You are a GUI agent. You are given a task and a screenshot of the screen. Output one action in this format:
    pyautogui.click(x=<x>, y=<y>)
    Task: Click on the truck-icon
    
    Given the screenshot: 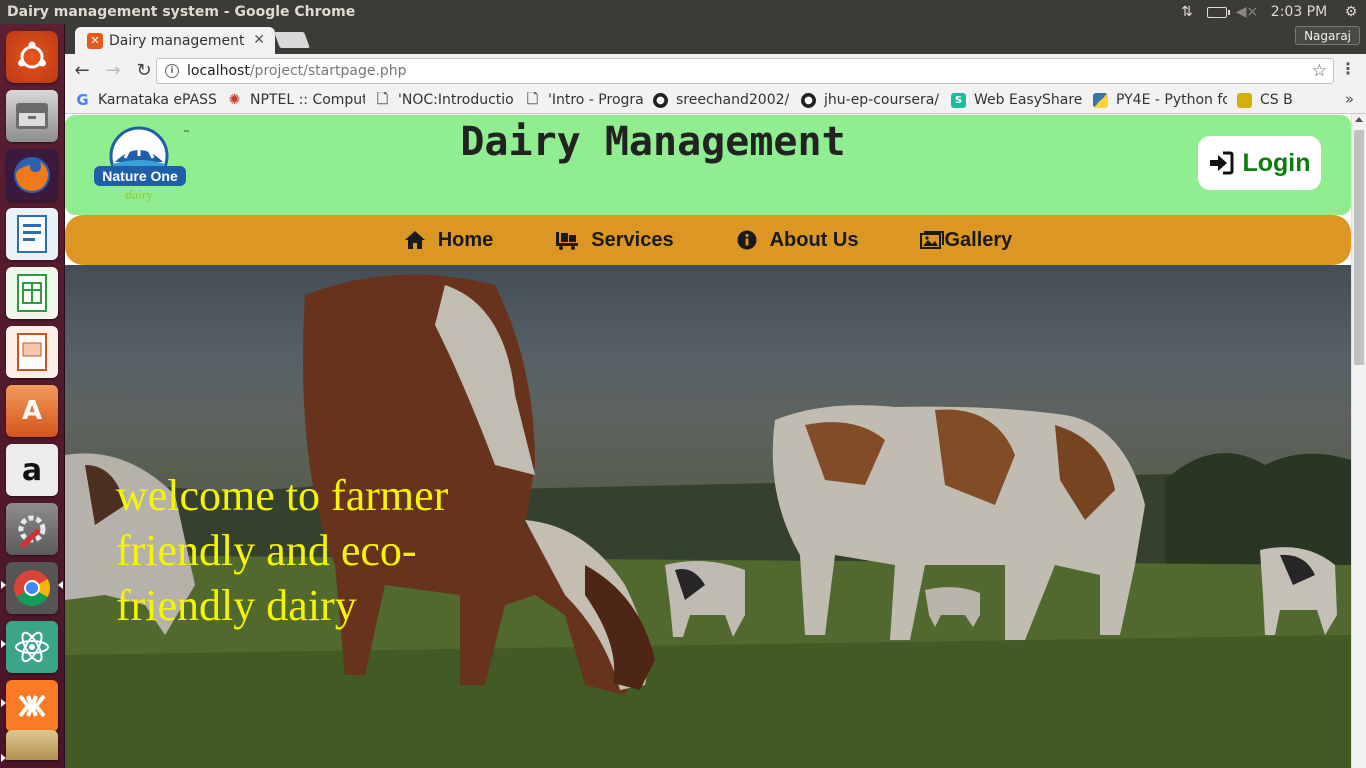 What is the action you would take?
    pyautogui.click(x=567, y=241)
    